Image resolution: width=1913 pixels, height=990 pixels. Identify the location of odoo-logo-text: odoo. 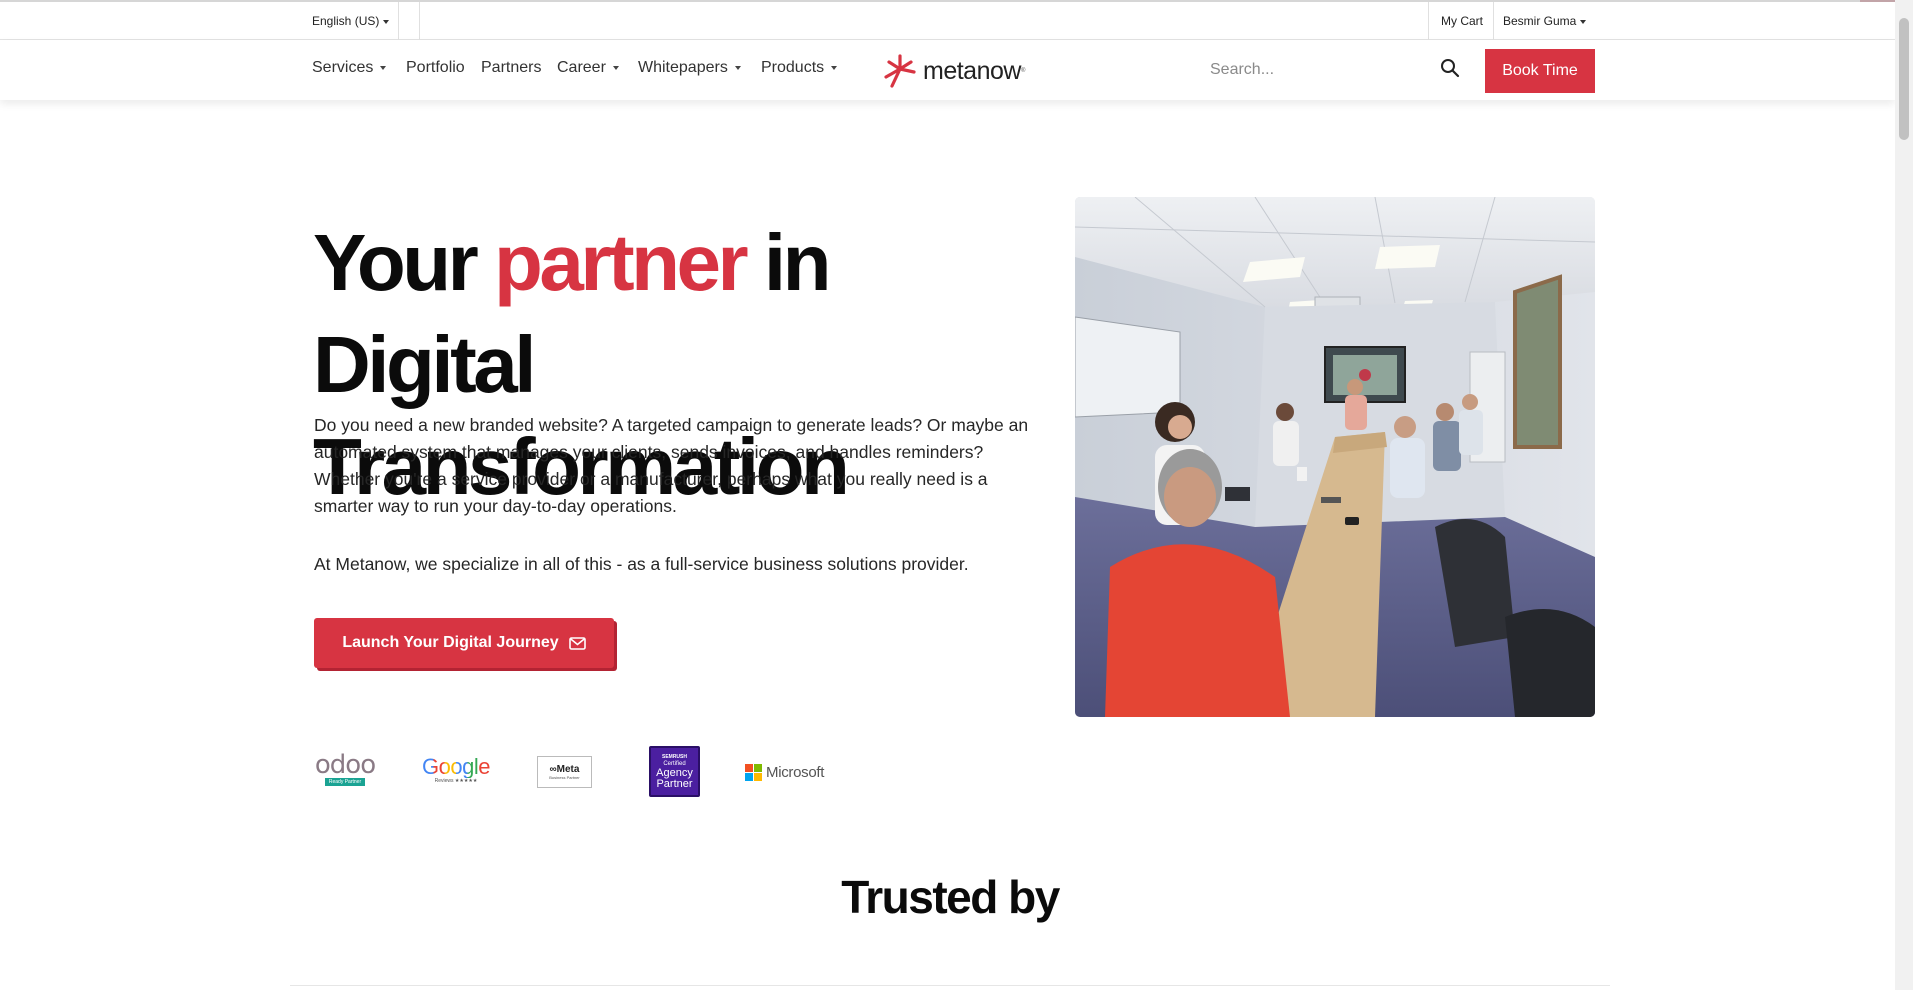
(345, 764).